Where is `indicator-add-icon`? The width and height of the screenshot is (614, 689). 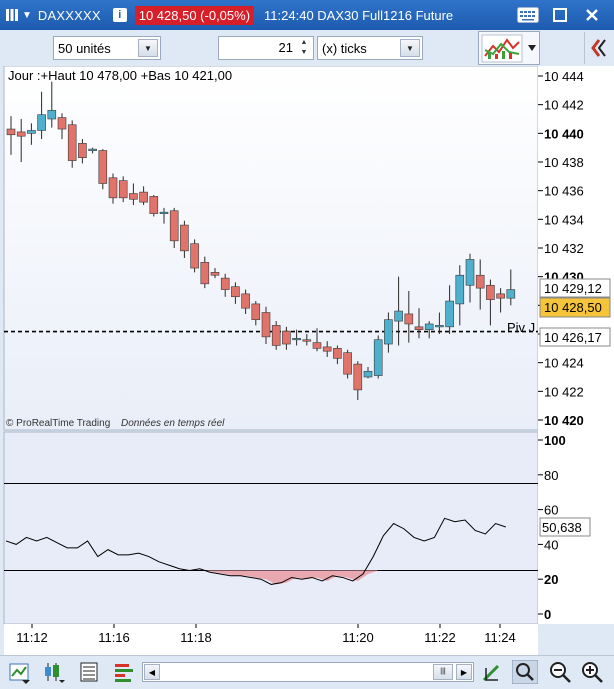
indicator-add-icon is located at coordinates (20, 672).